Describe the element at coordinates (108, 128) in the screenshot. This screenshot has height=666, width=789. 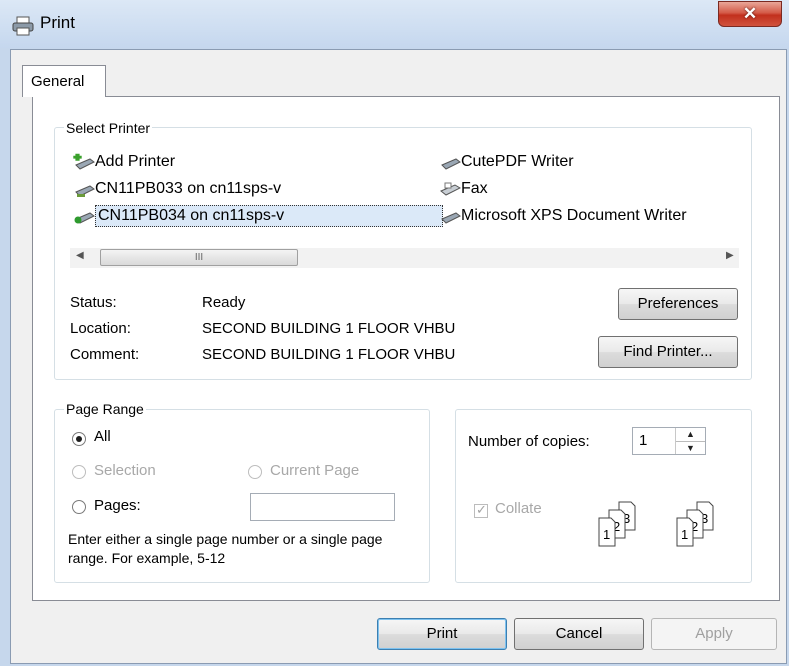
I see `select-printer-label: Select Printer` at that location.